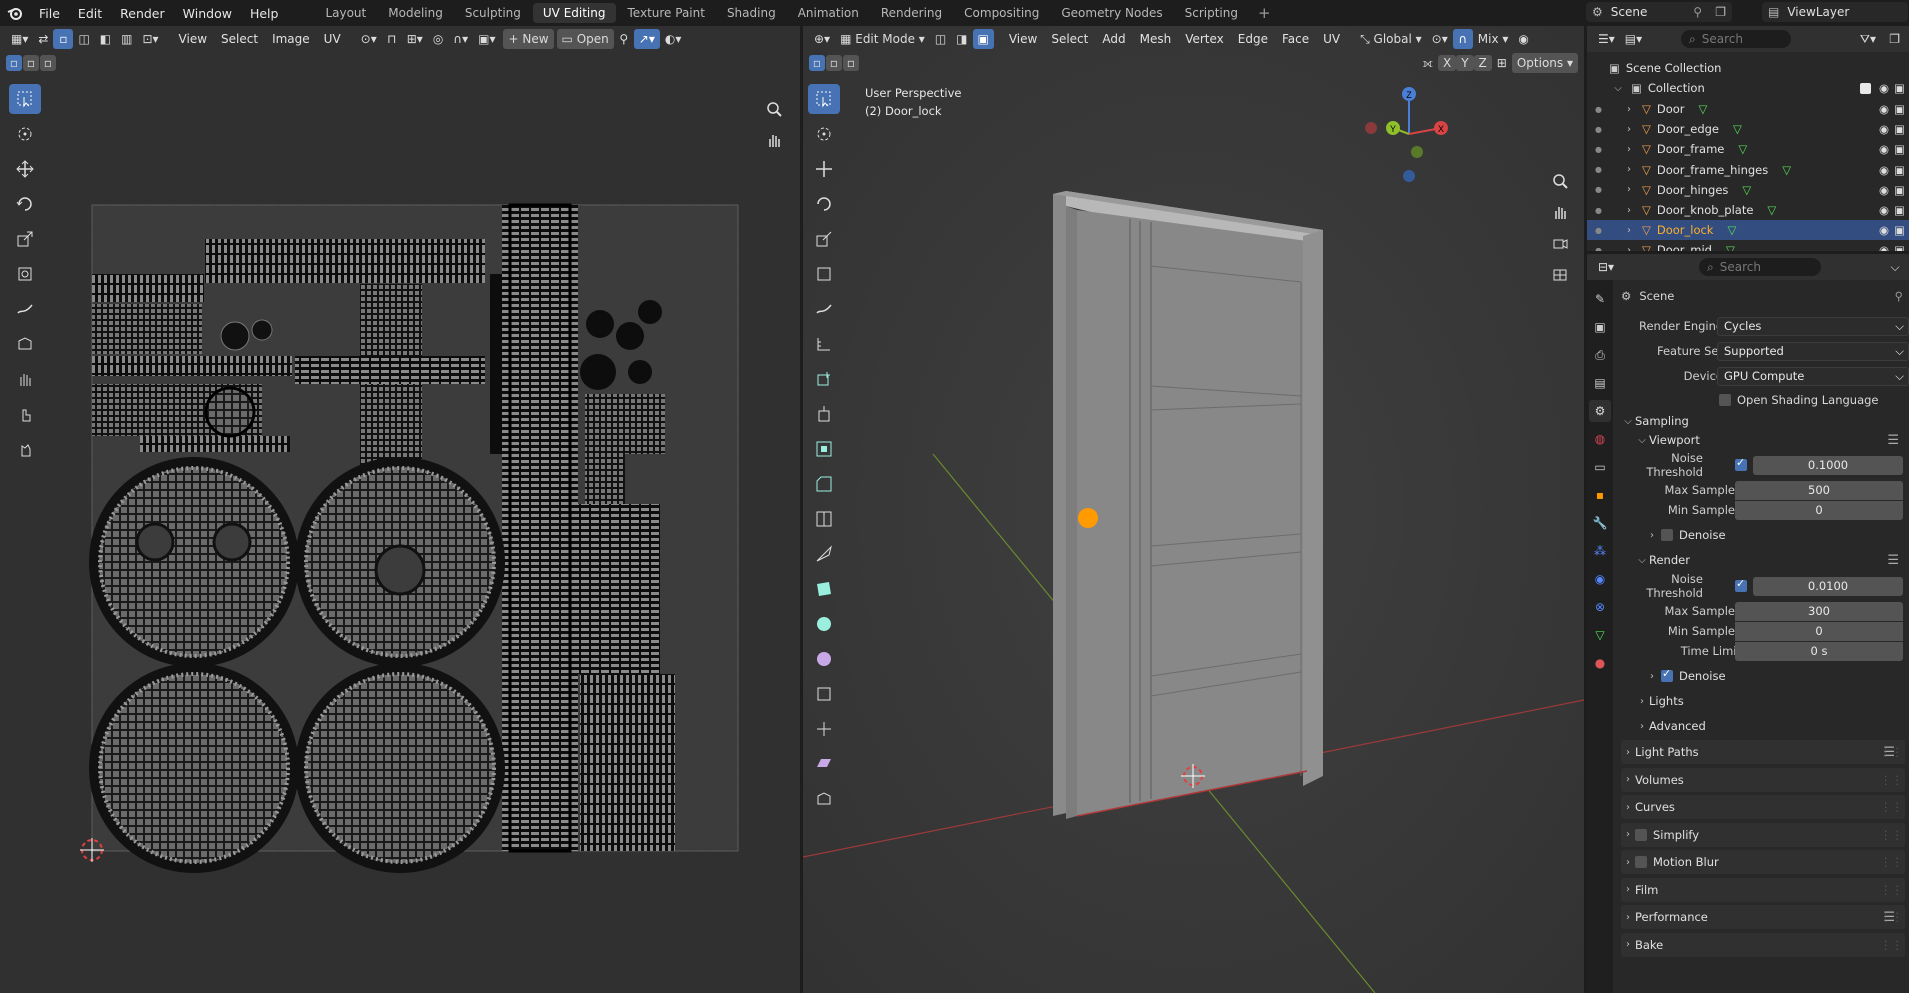  I want to click on gizmo-toggle-icon: ↗▾, so click(646, 39).